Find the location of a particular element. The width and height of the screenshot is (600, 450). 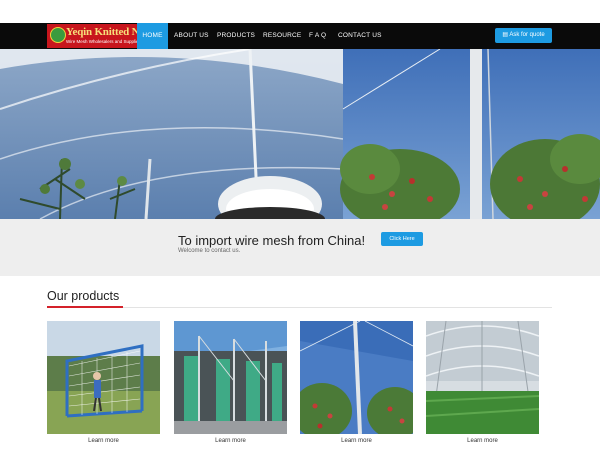

nav-item-home: HOME is located at coordinates (152, 36).